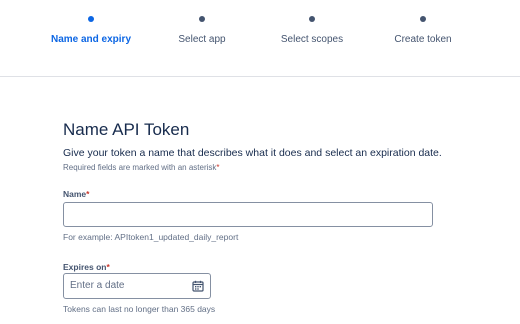 The width and height of the screenshot is (520, 324). I want to click on name-input, so click(248, 214).